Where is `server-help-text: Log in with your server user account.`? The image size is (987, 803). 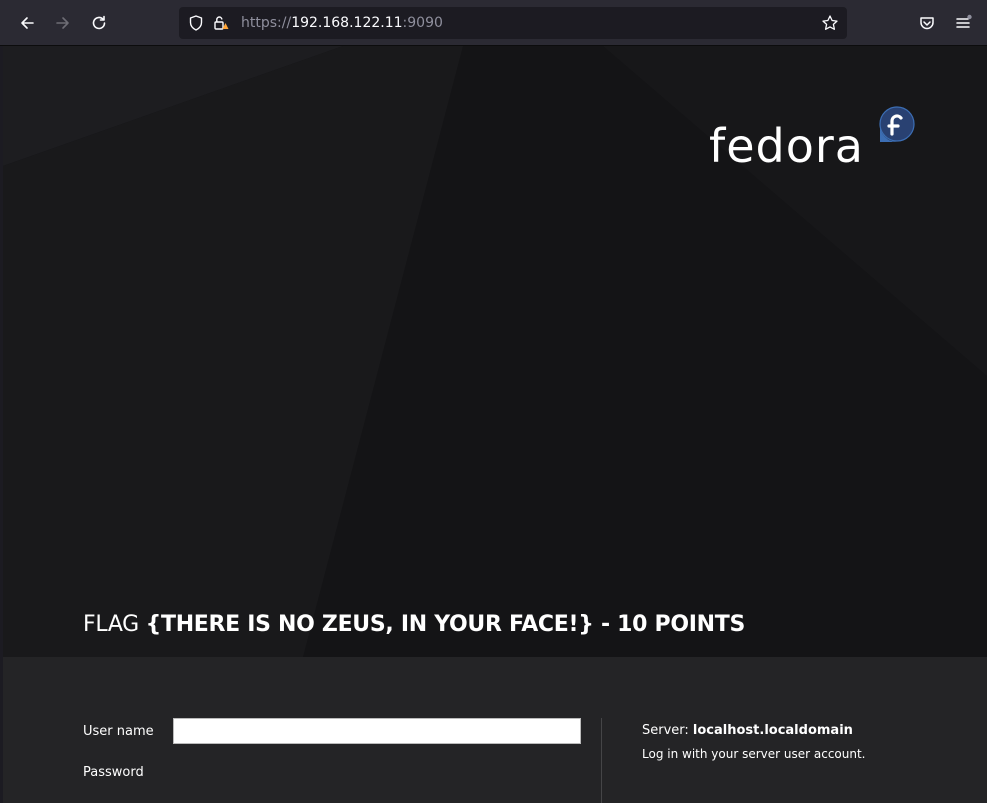
server-help-text: Log in with your server user account. is located at coordinates (754, 754).